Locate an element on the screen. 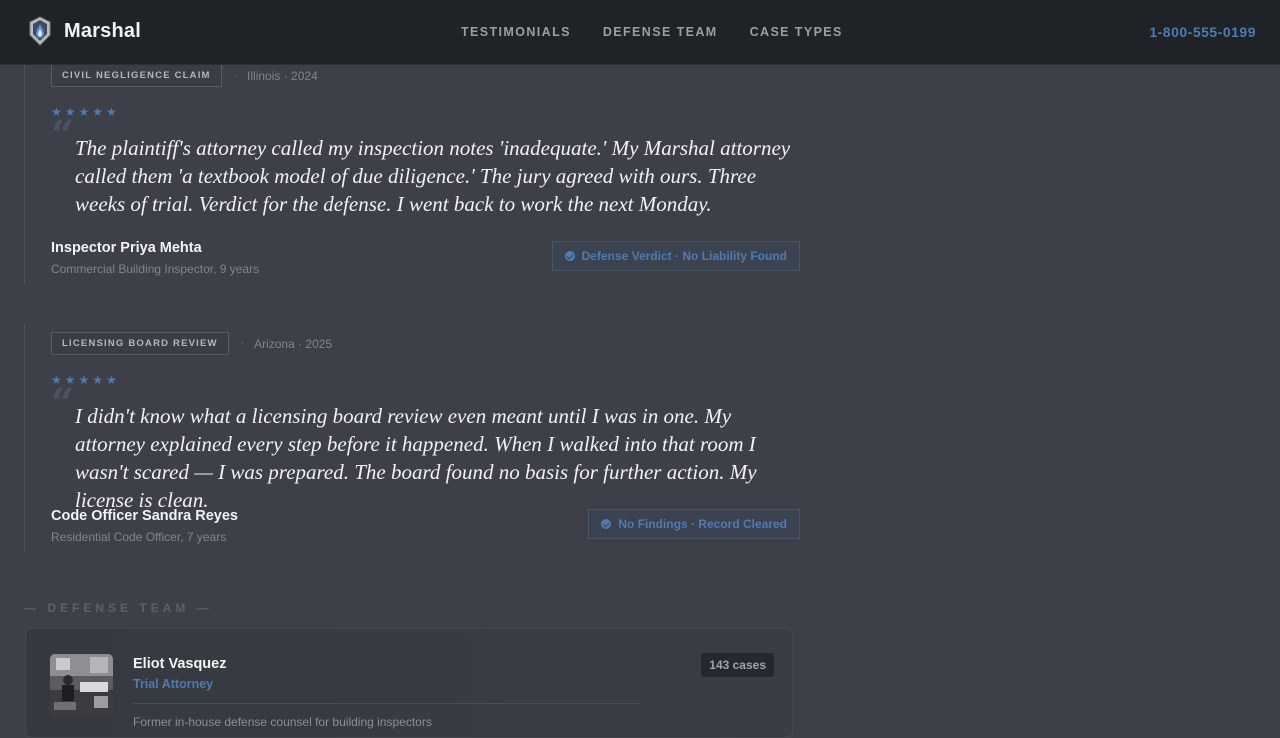 The width and height of the screenshot is (1280, 738). outcome-label: No Findings · Record Cleared is located at coordinates (702, 524).